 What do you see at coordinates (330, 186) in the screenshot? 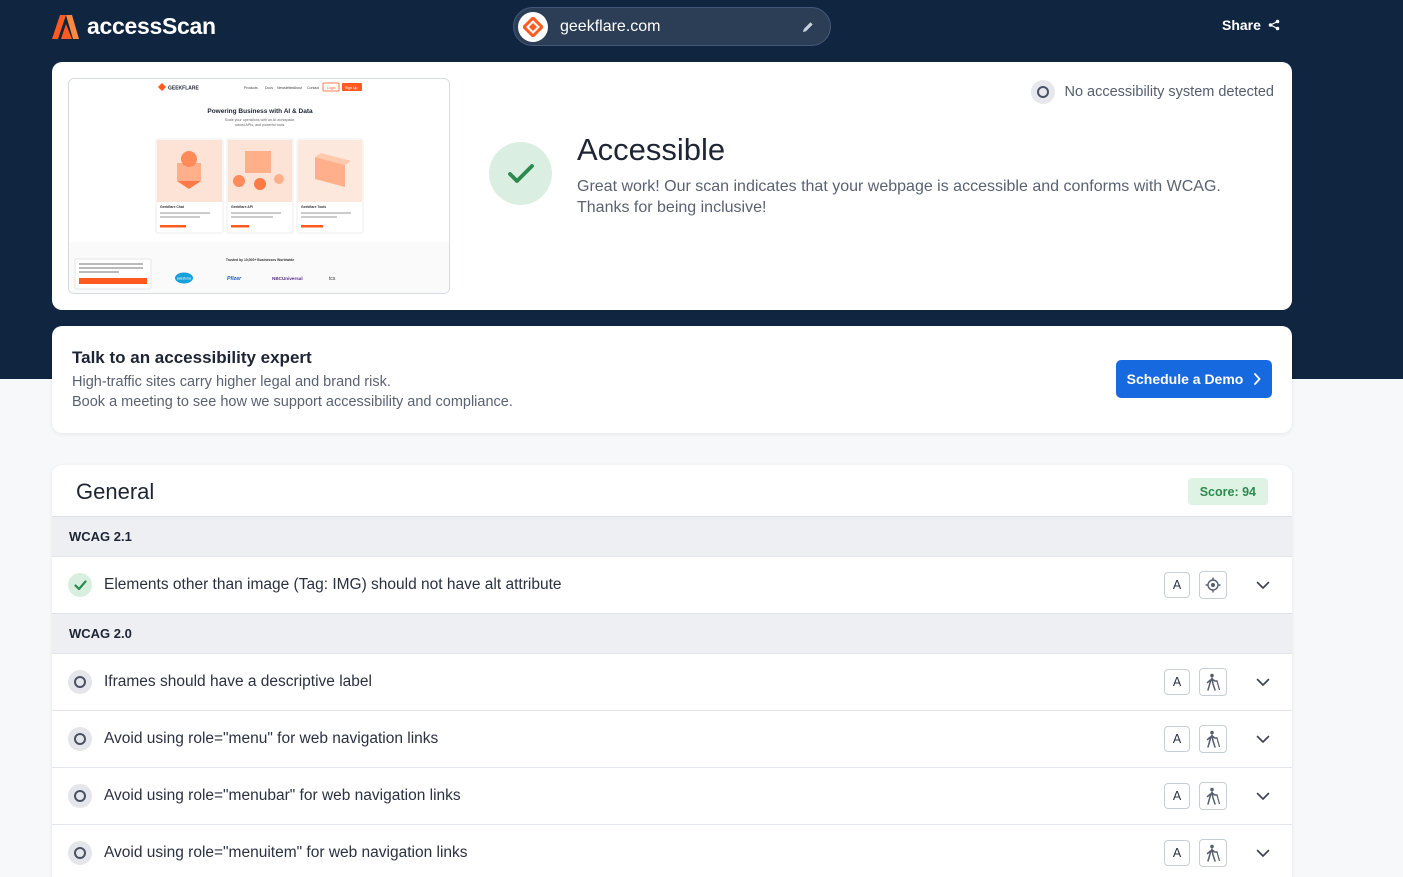
I see `thumb-card-3: Geekflare Tools` at bounding box center [330, 186].